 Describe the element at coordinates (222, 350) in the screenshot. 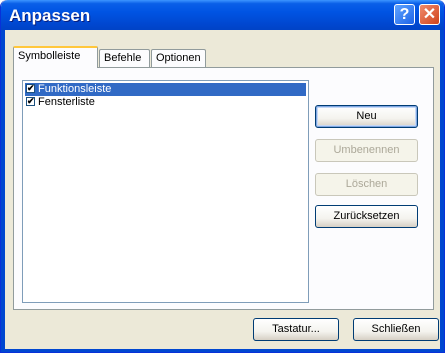

I see `window-border-bottom` at that location.